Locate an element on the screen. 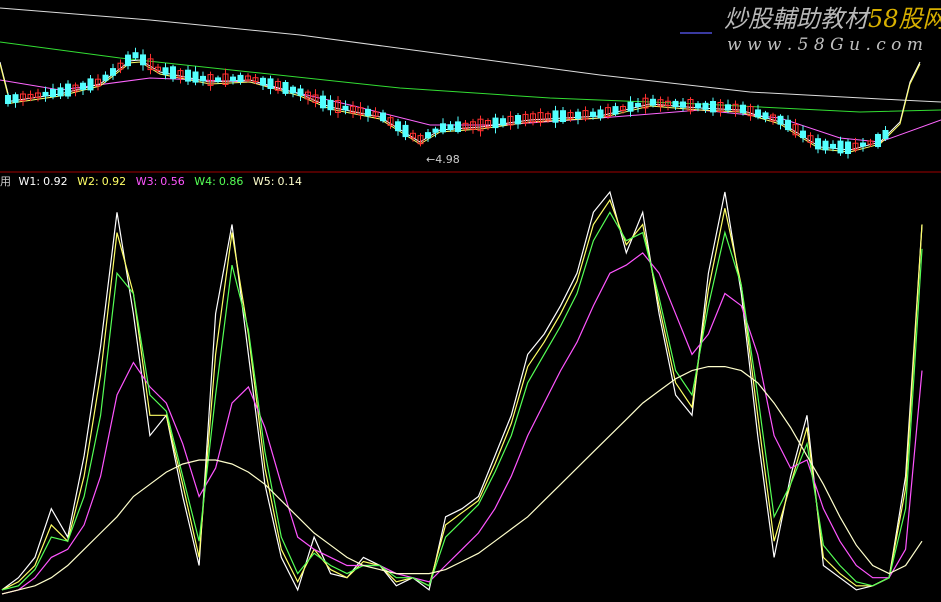 Image resolution: width=941 pixels, height=602 pixels. w4-label: W4: is located at coordinates (205, 181).